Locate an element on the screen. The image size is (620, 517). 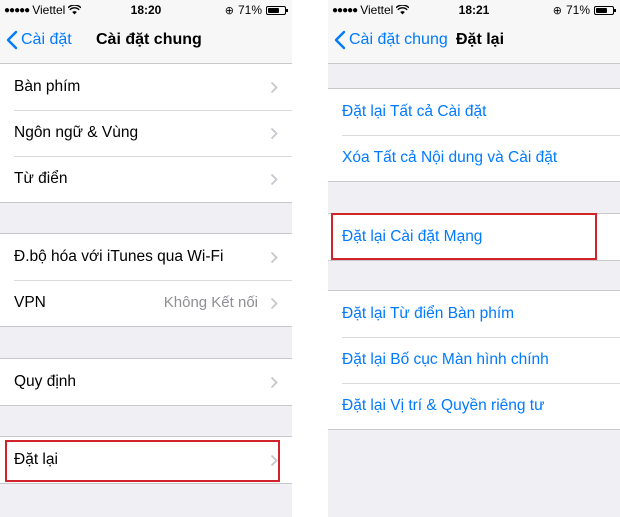
row-label: Quy định is located at coordinates (45, 381).